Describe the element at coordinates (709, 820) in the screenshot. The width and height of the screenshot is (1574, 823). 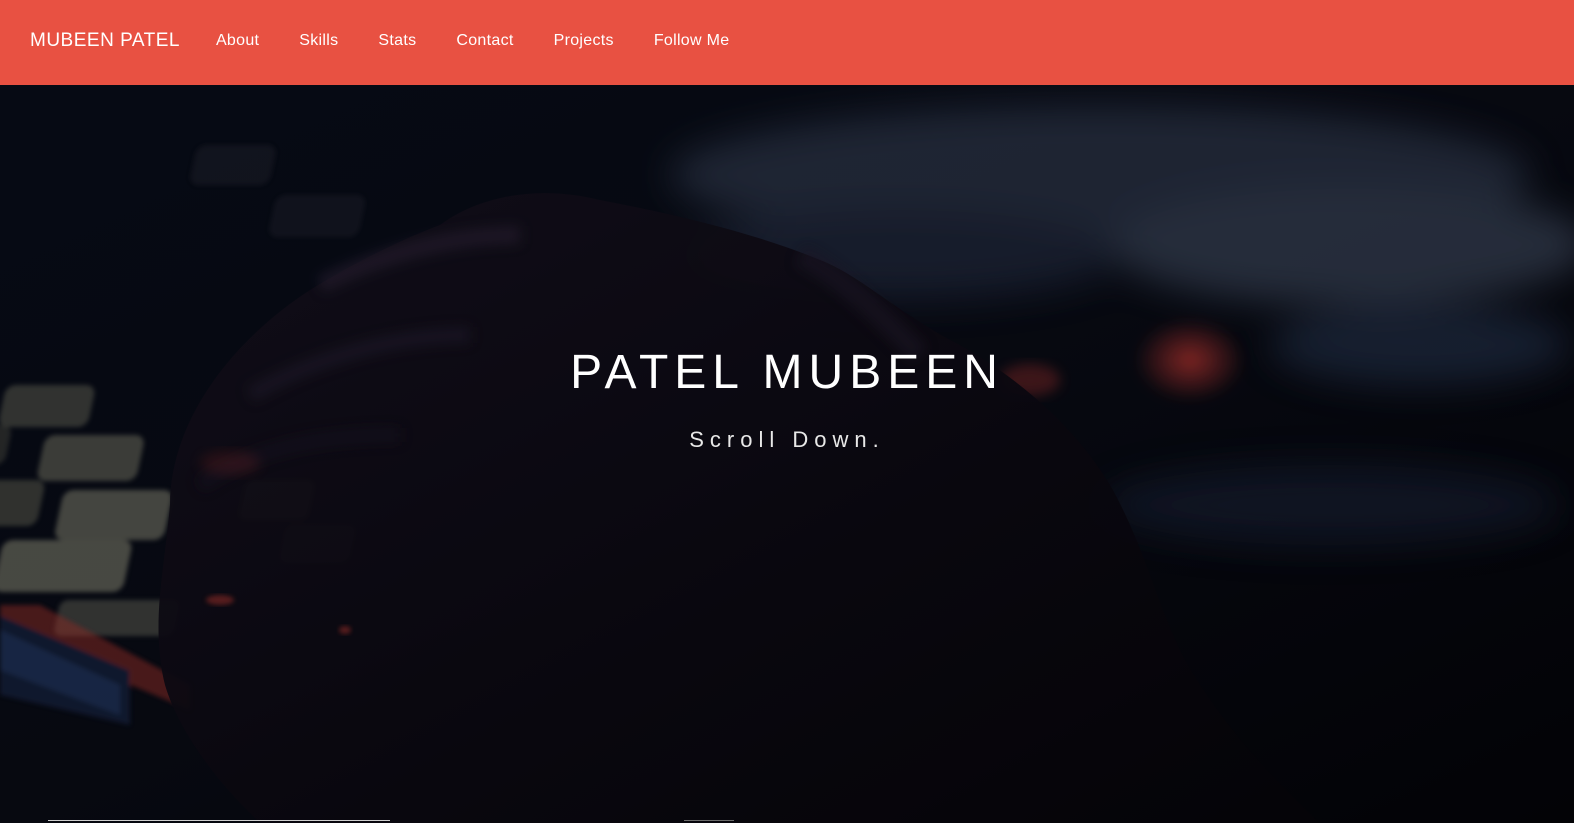
I see `section-divider-middle` at that location.